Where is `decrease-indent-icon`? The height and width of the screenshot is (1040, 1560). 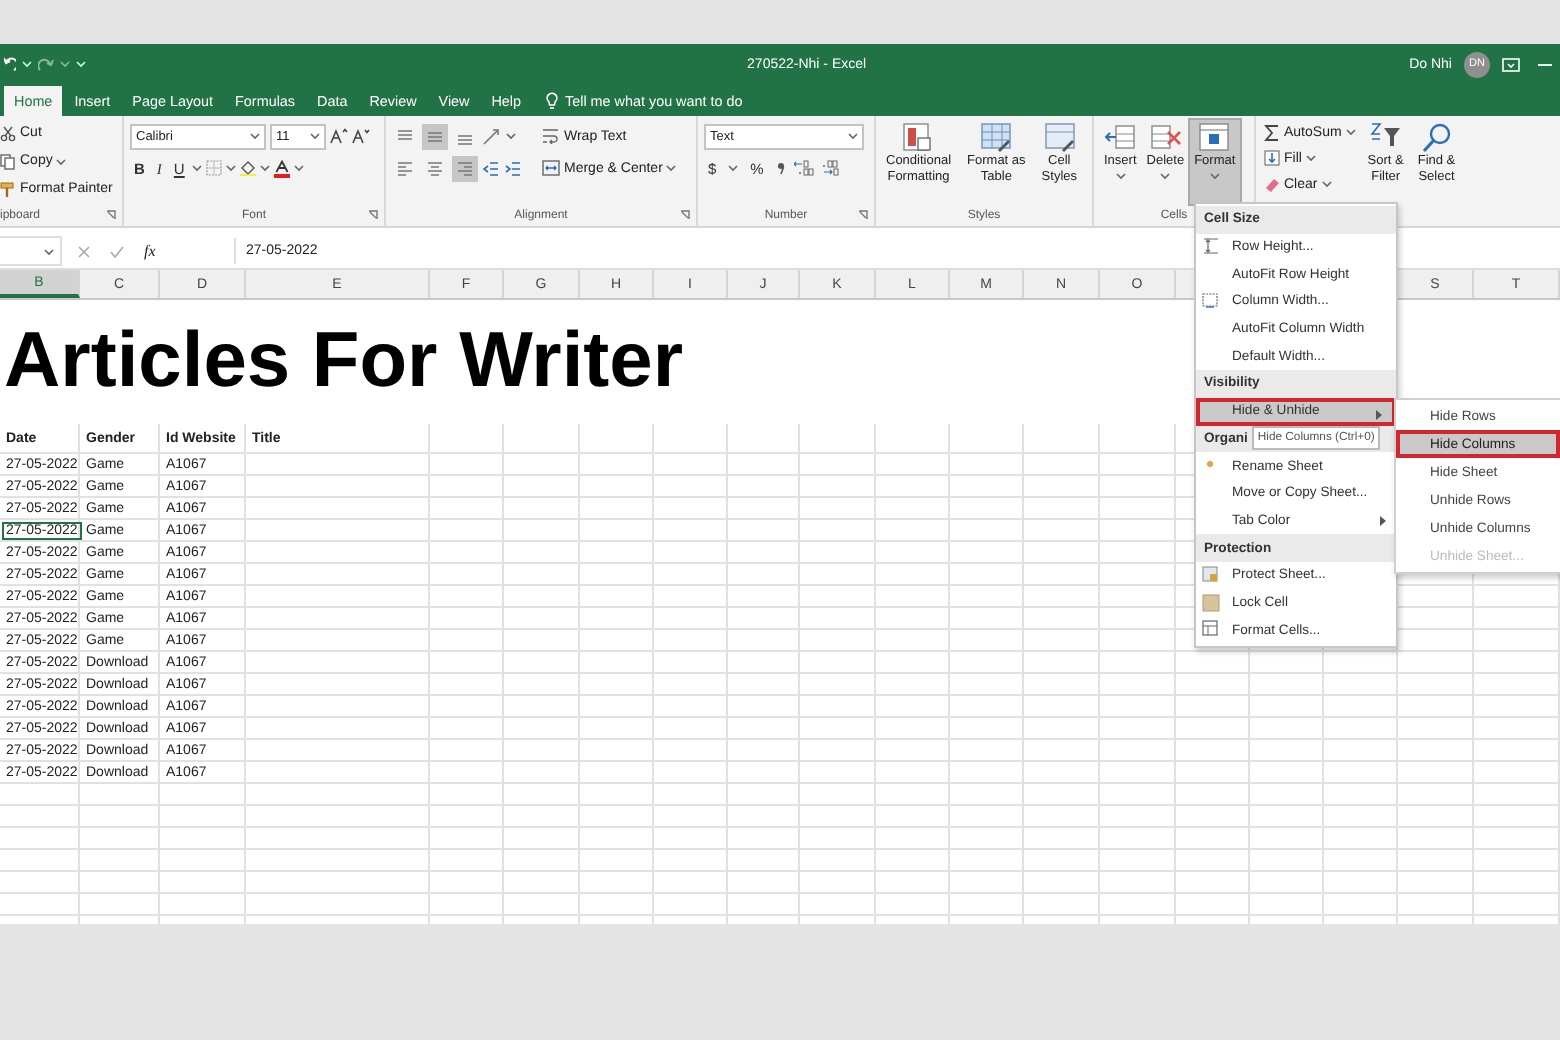 decrease-indent-icon is located at coordinates (491, 168).